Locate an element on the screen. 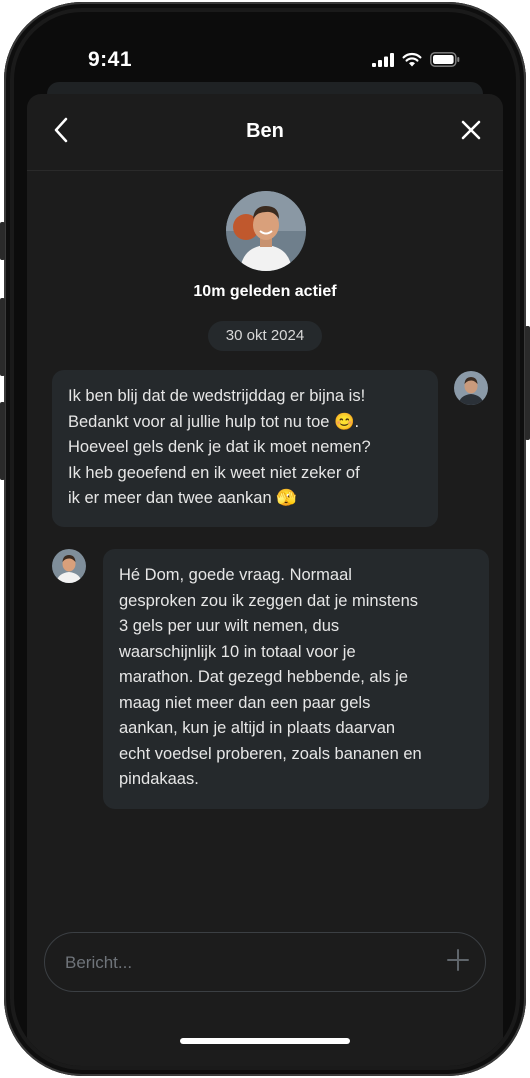 Image resolution: width=530 pixels, height=1078 pixels. contact-avatar is located at coordinates (69, 566).